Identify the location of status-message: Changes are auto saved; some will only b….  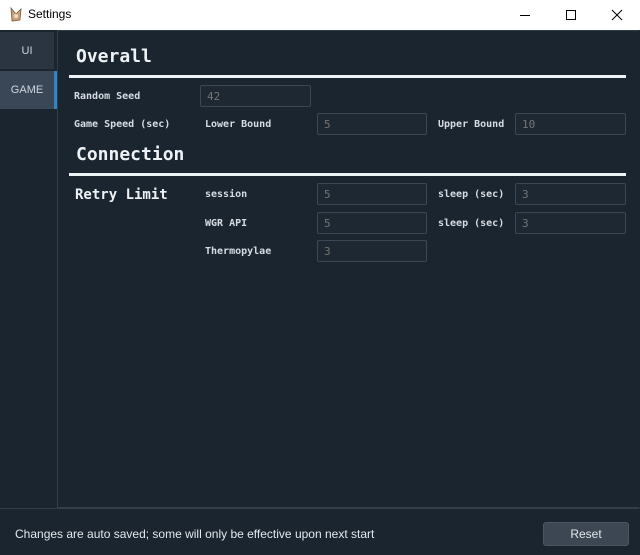
(195, 534).